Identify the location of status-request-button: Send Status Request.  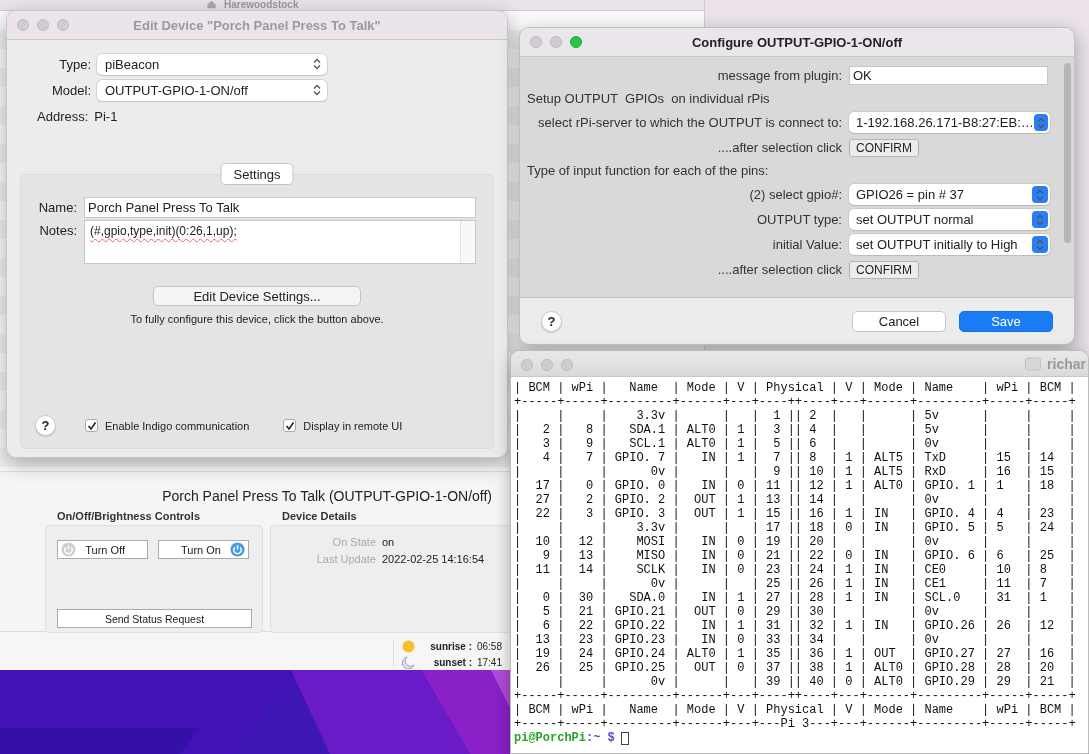
(154, 618).